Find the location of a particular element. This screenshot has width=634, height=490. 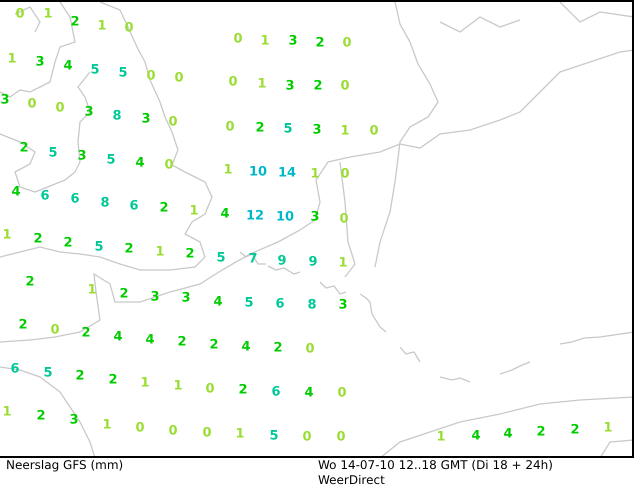

precipitation-value: 14 is located at coordinates (287, 173).